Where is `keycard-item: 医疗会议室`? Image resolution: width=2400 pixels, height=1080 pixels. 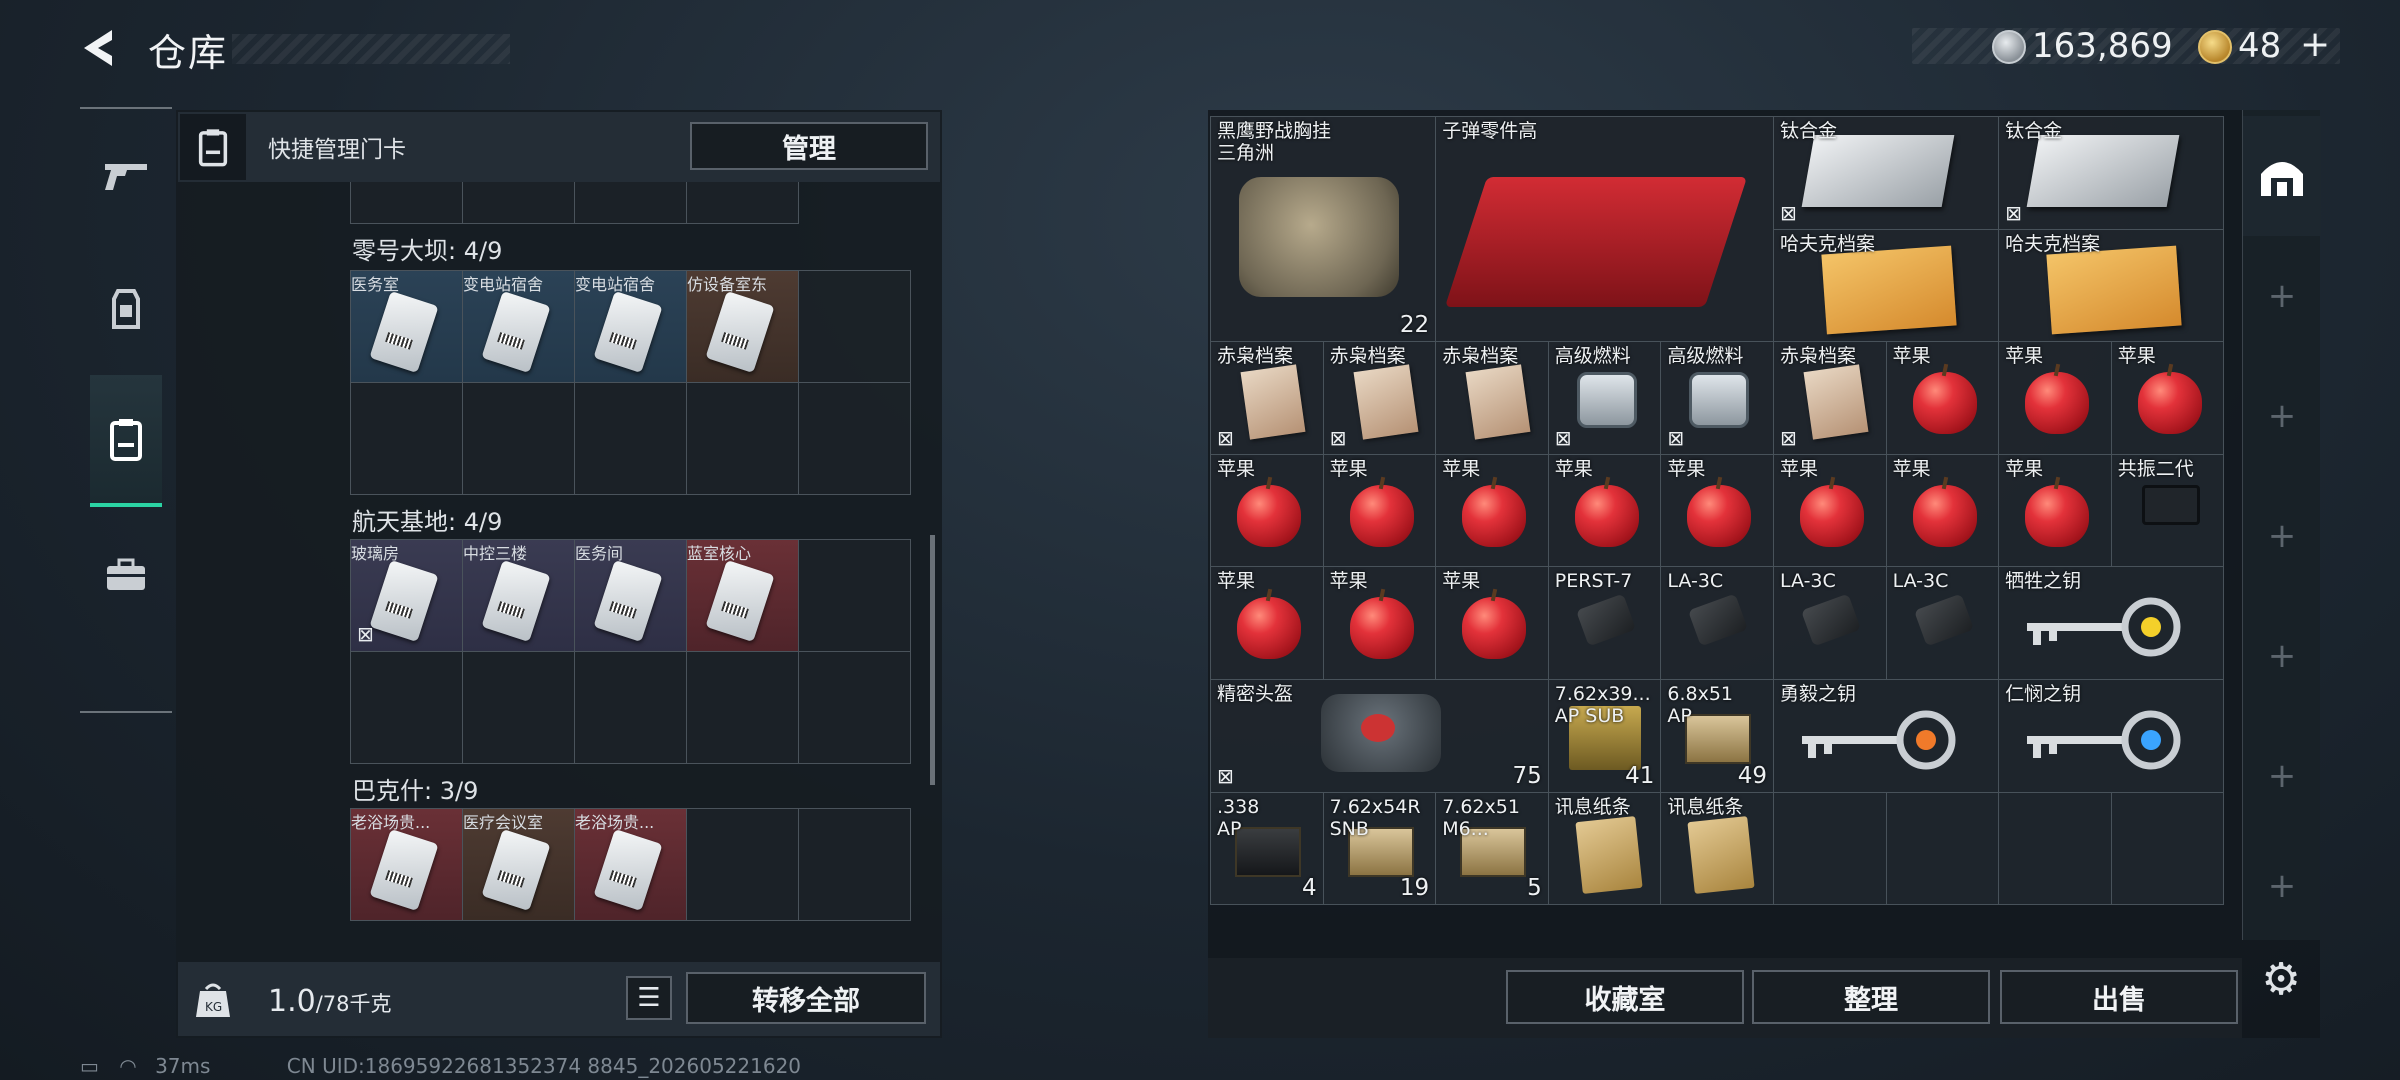 keycard-item: 医疗会议室 is located at coordinates (519, 865).